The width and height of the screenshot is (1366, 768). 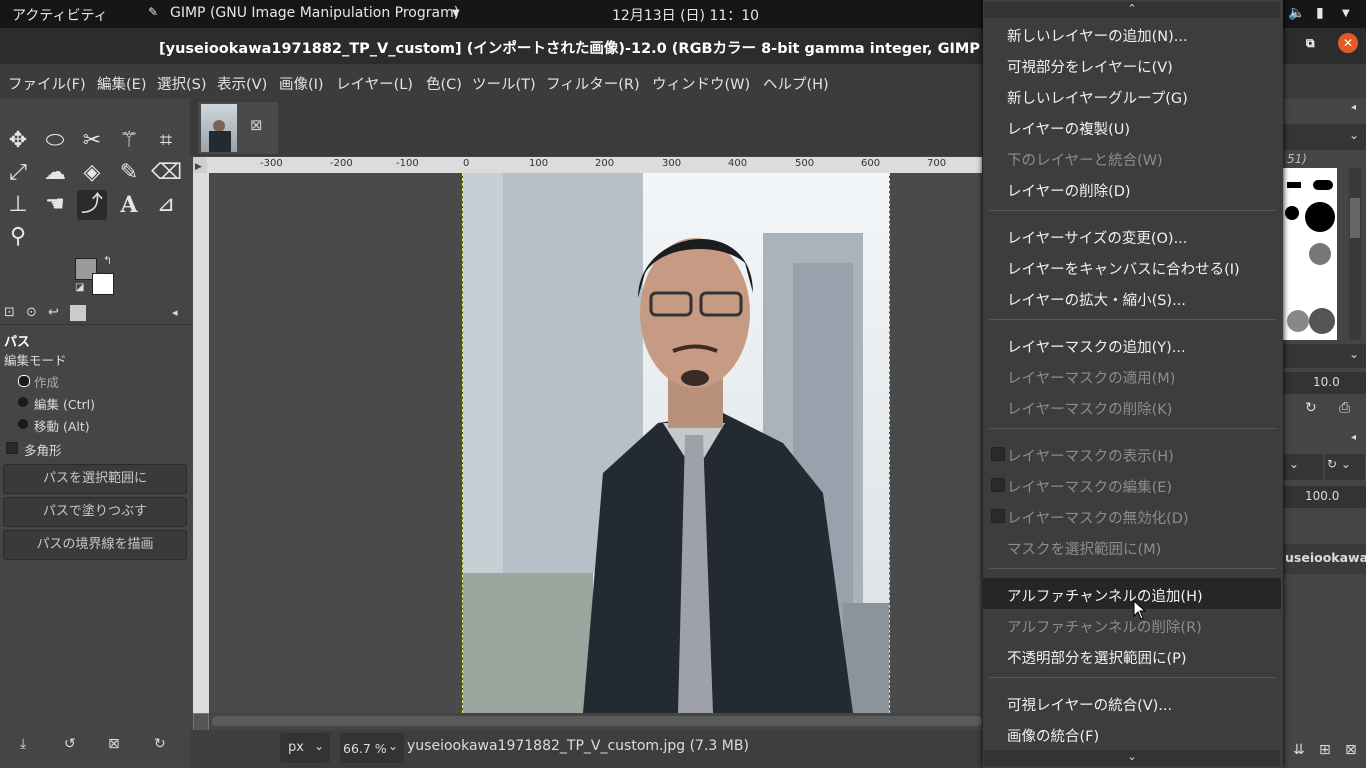 I want to click on scroll-down-arrow: ⌄, so click(x=1132, y=758).